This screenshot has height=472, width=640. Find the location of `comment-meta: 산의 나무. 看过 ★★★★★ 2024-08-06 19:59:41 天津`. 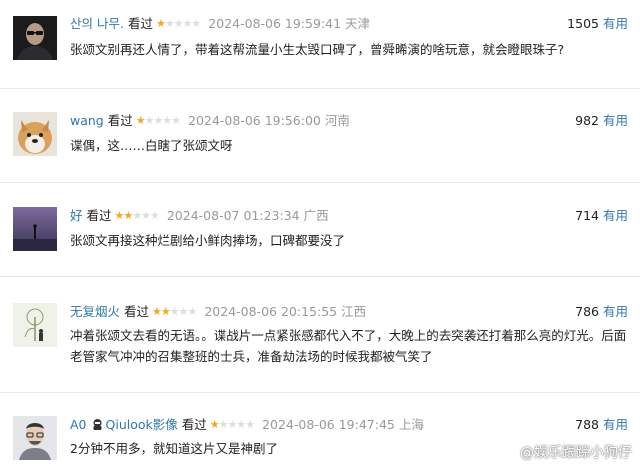

comment-meta: 산의 나무. 看过 ★★★★★ 2024-08-06 19:59:41 天津 is located at coordinates (220, 24).